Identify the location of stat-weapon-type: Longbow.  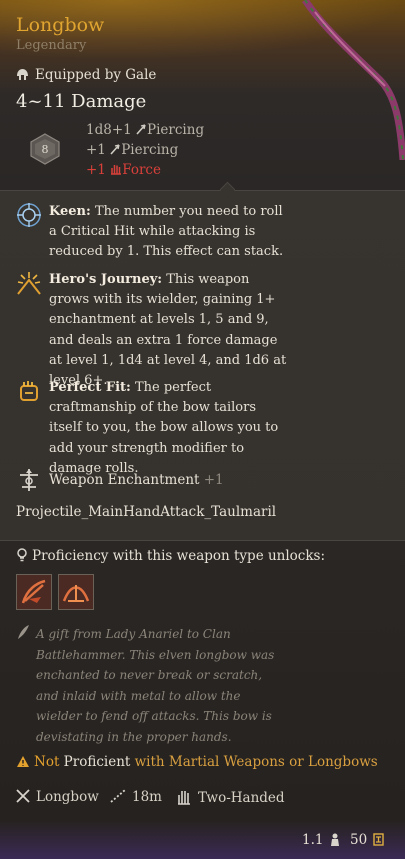
(57, 797).